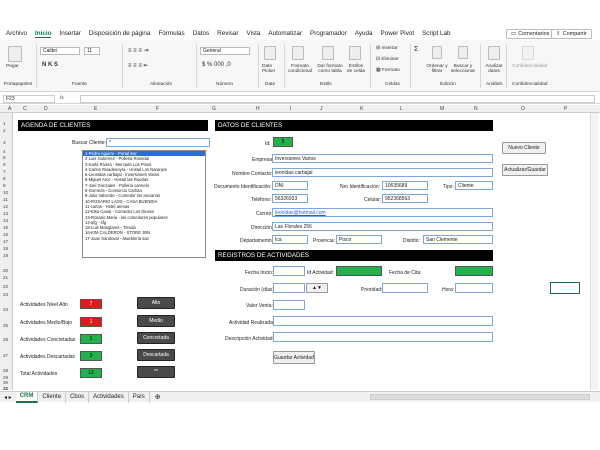  I want to click on contacto-input: leonidas carbajal, so click(382, 172).